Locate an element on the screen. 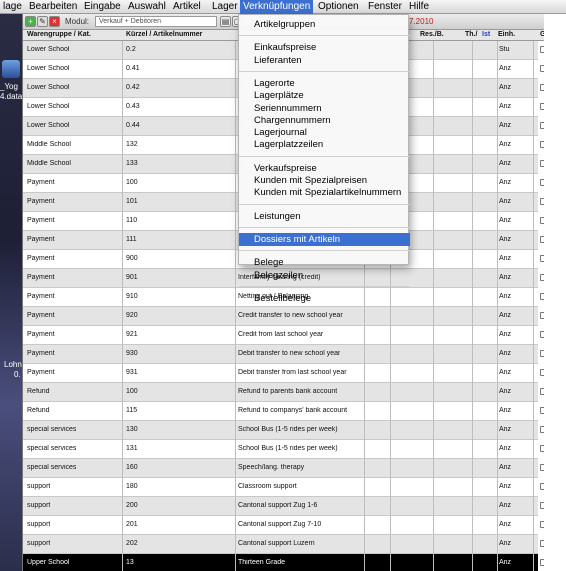  add-icon: + is located at coordinates (30, 21).